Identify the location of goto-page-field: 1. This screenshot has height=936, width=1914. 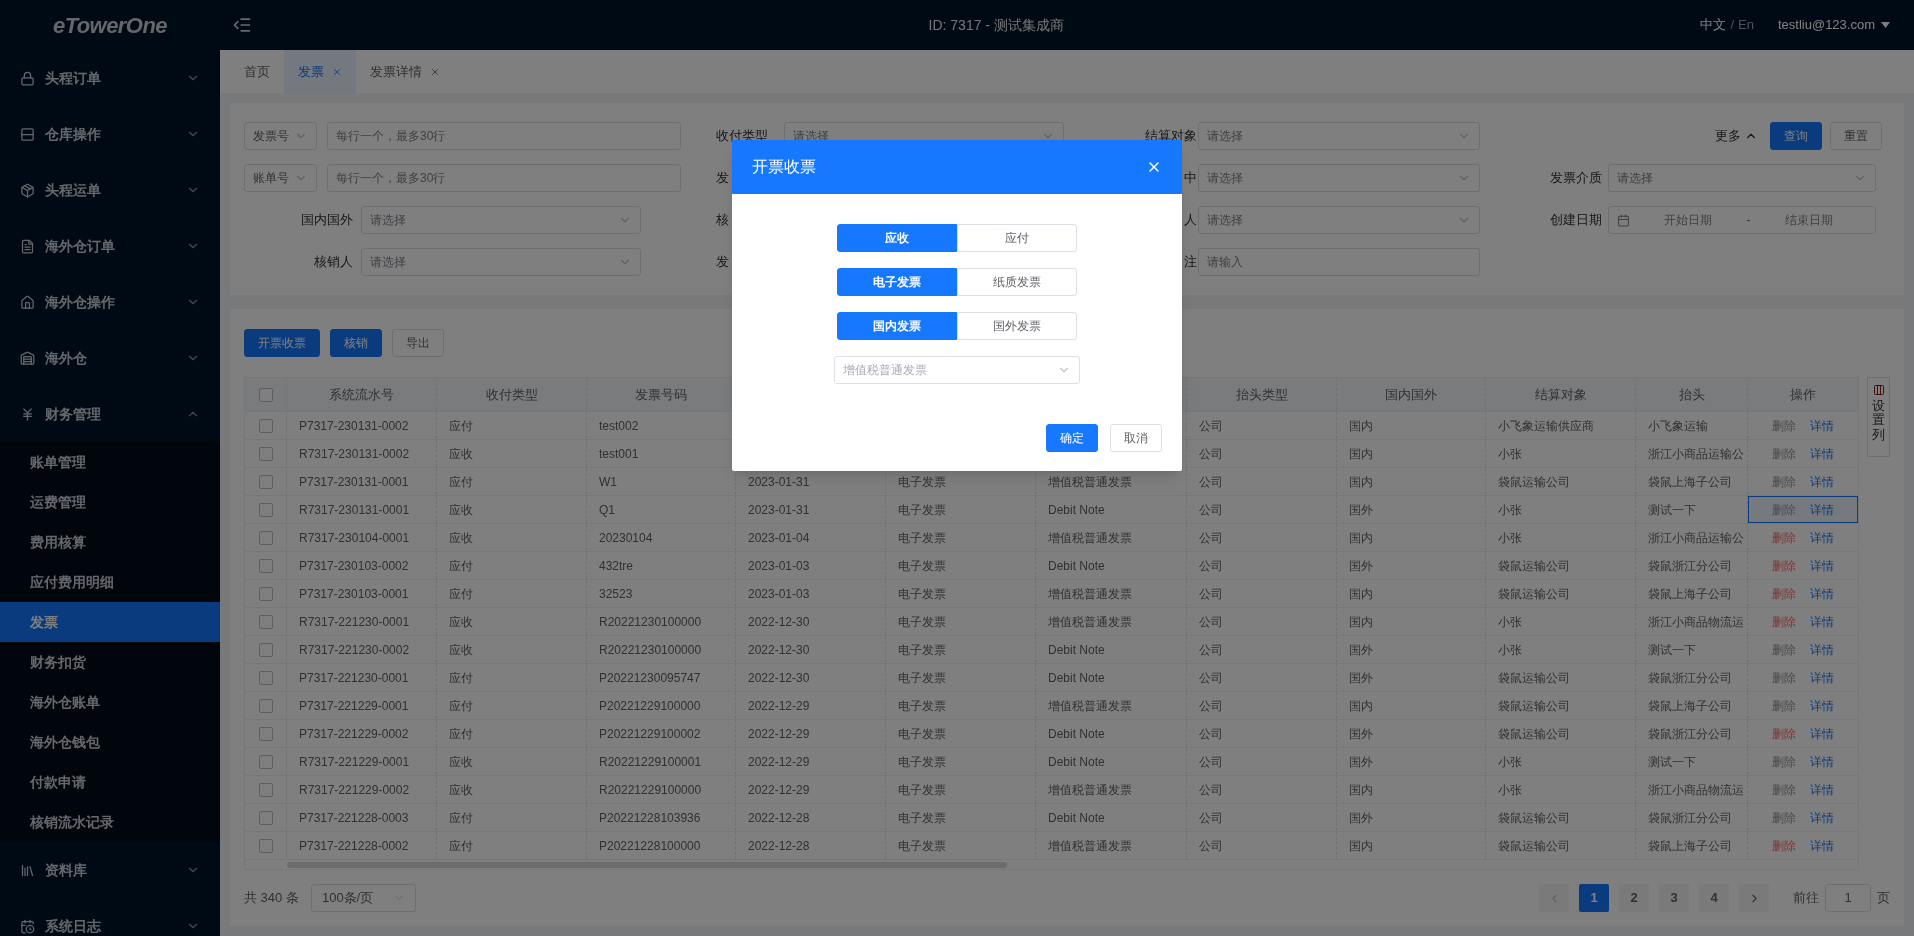
(1848, 898).